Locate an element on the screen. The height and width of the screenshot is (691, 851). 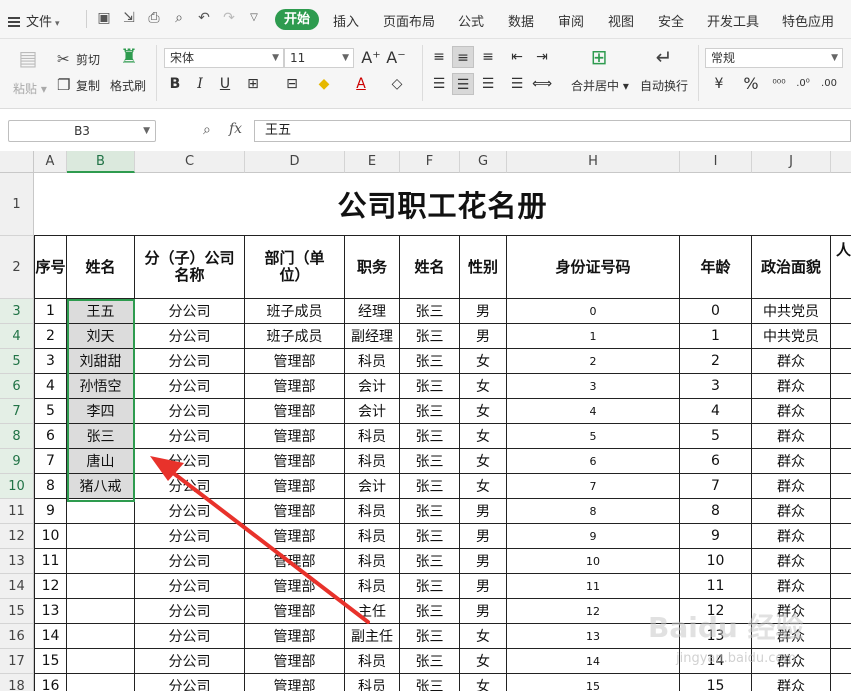
tab-security: 安全 is located at coordinates (671, 20).